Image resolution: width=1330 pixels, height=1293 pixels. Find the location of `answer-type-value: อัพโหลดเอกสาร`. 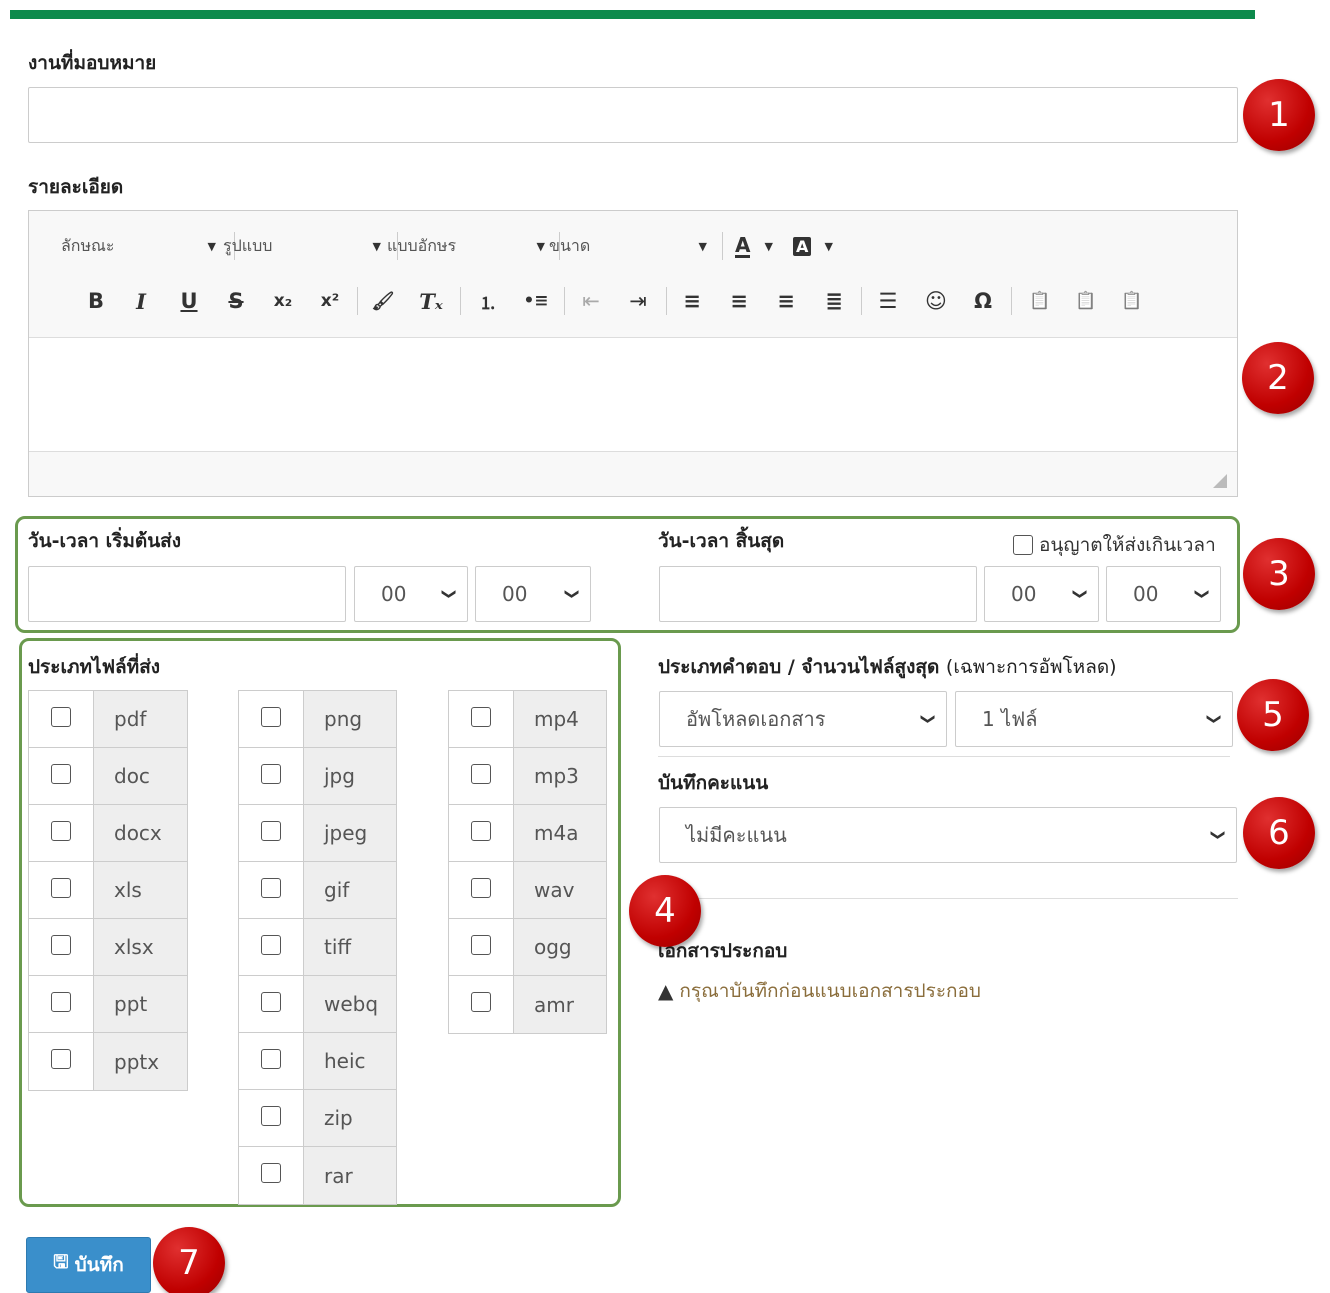

answer-type-value: อัพโหลดเอกสาร is located at coordinates (756, 719).